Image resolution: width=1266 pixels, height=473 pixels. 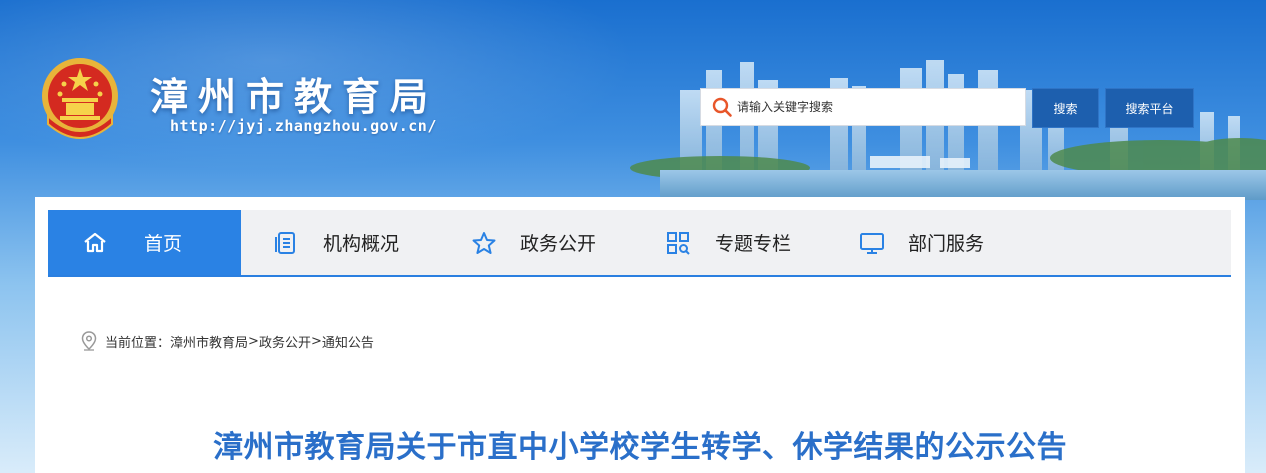 I want to click on nav-item-dept-services: 部门服务, so click(x=931, y=242).